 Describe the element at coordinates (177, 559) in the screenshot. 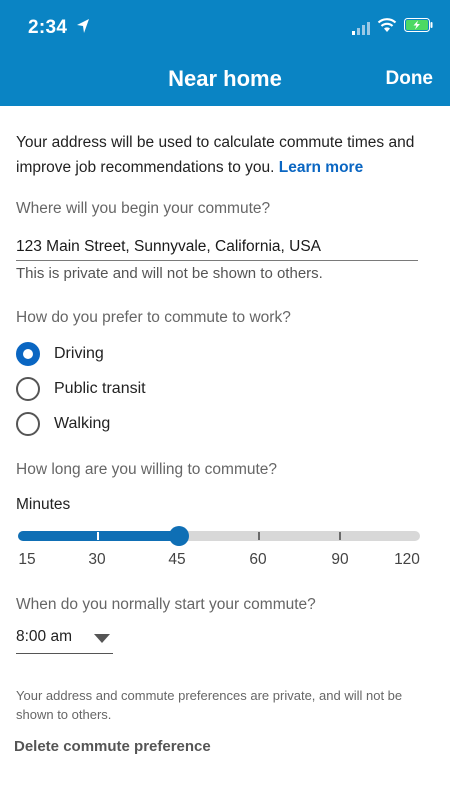

I see `tick-label-45: 45` at that location.